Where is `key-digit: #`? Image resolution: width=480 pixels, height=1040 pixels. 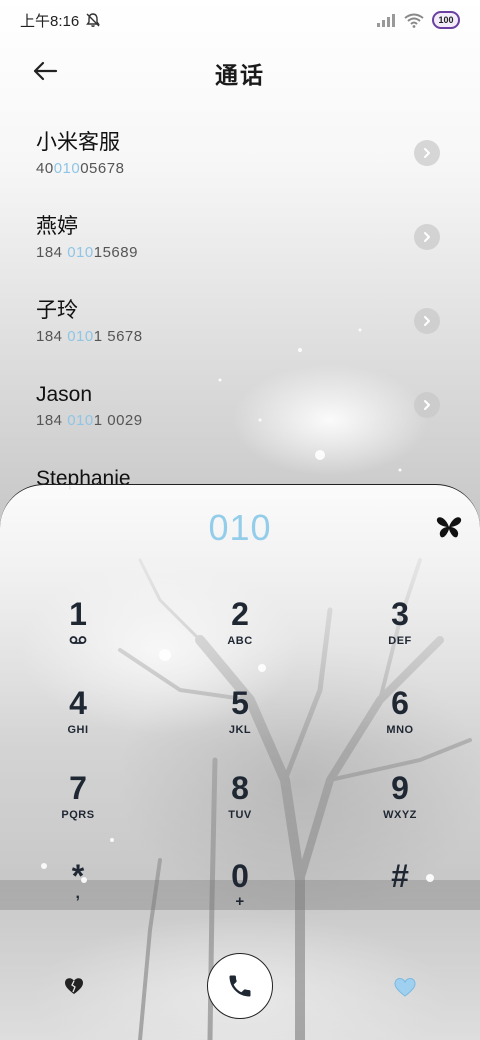
key-digit: # is located at coordinates (400, 876).